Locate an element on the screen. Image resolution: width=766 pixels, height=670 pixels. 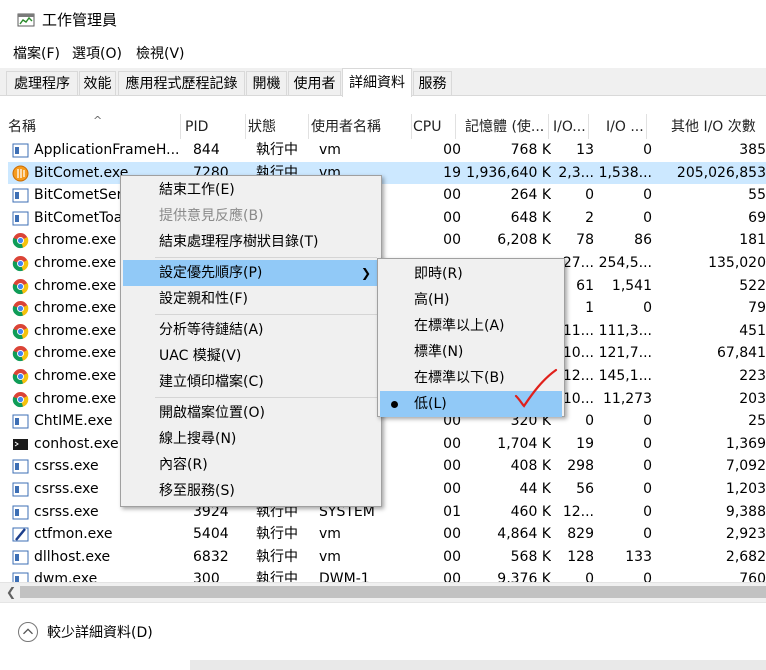
menu-item-label: 結束處理程序樹狀目錄(T) is located at coordinates (239, 242).